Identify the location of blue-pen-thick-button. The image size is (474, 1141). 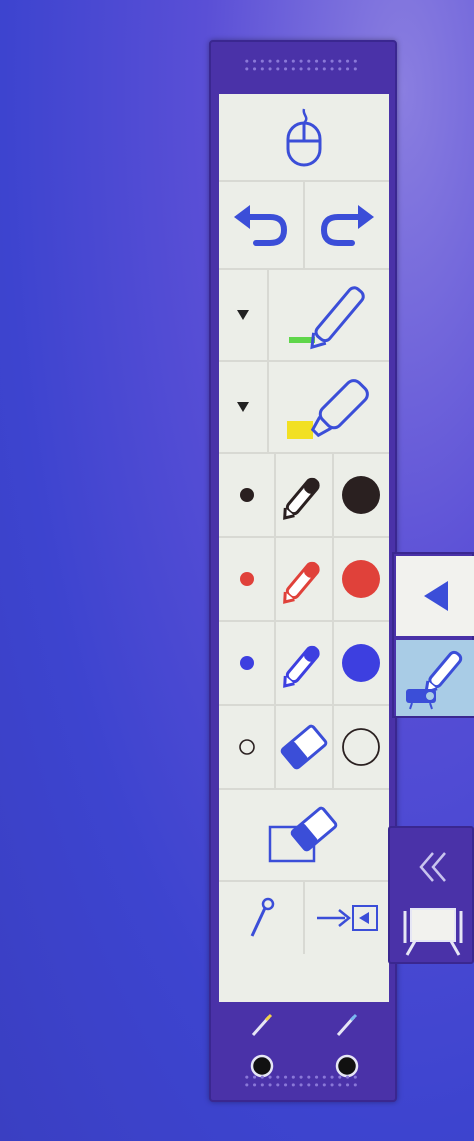
(360, 663).